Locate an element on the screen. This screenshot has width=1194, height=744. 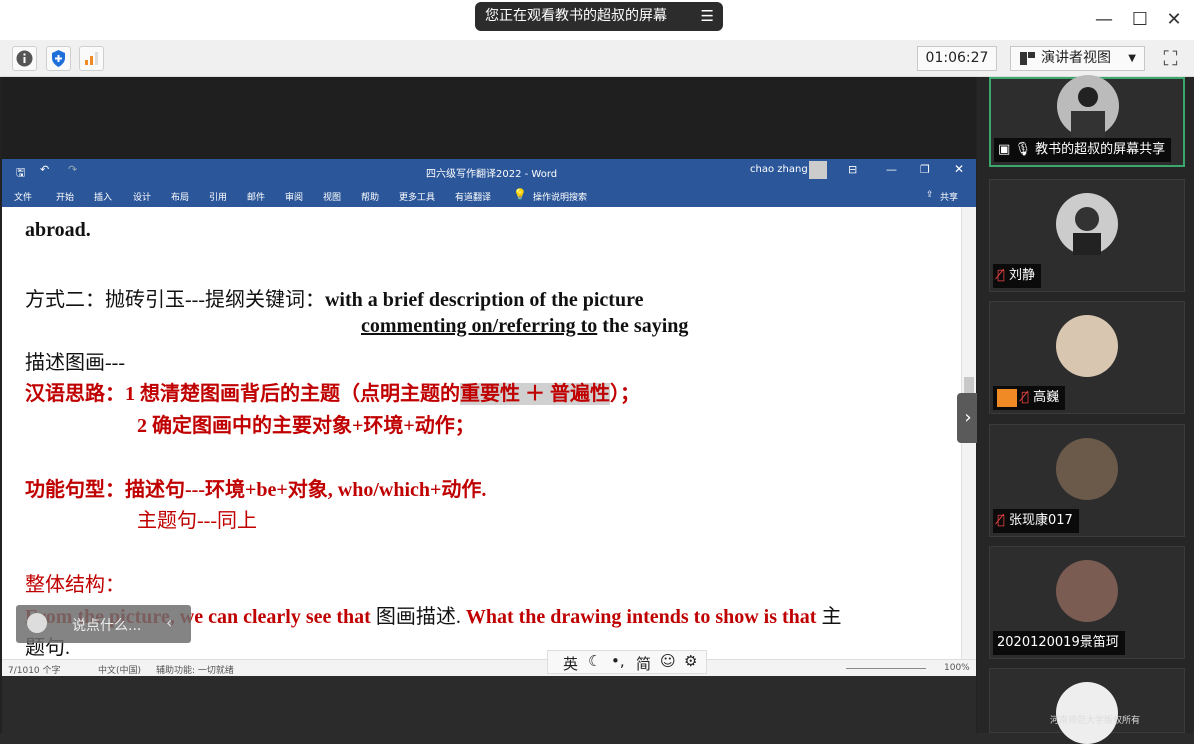
participant-tile-presenter: ▣ 🎙 教书的超叔的屏幕共享 is located at coordinates (1087, 121).